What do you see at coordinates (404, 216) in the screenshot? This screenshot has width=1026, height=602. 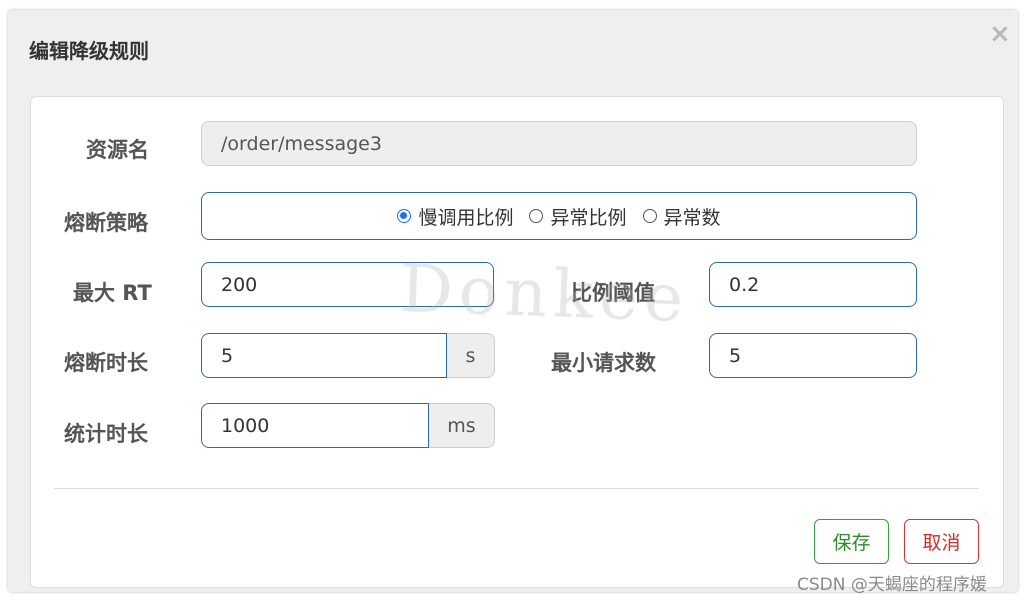 I see `radio-checked-icon` at bounding box center [404, 216].